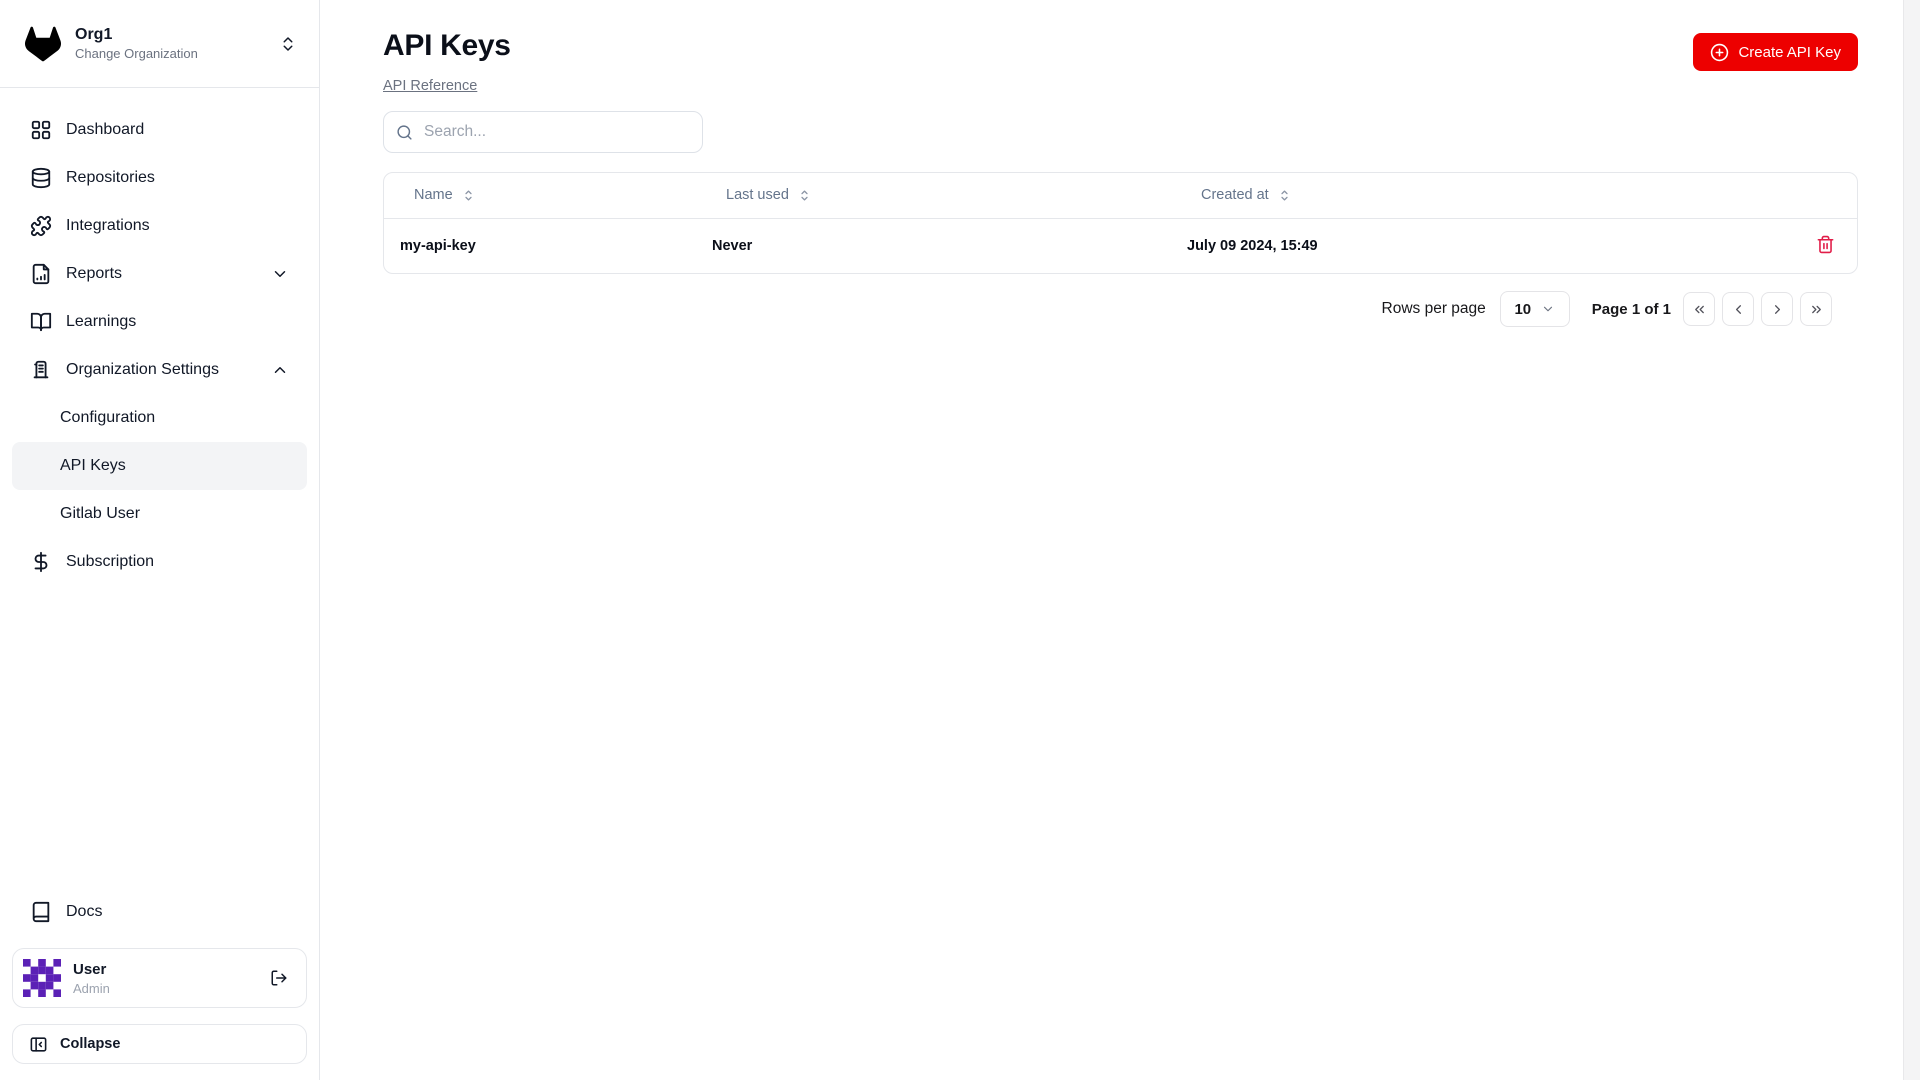  I want to click on sidebar-bottom: Docs User Admin Collapse, so click(159, 984).